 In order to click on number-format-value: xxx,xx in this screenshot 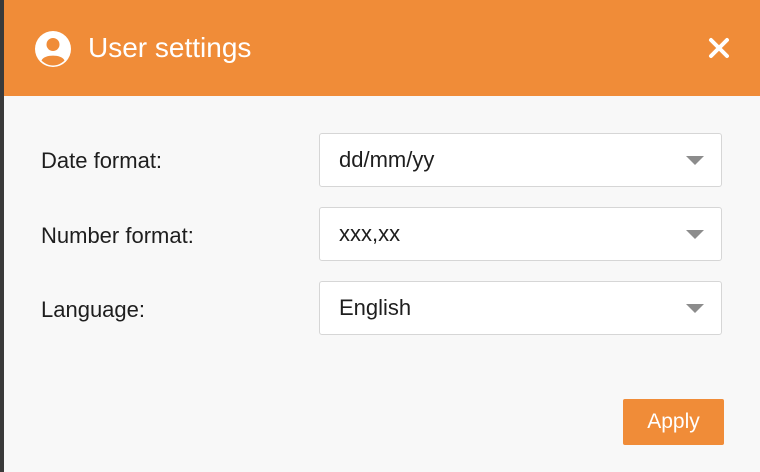, I will do `click(370, 233)`.